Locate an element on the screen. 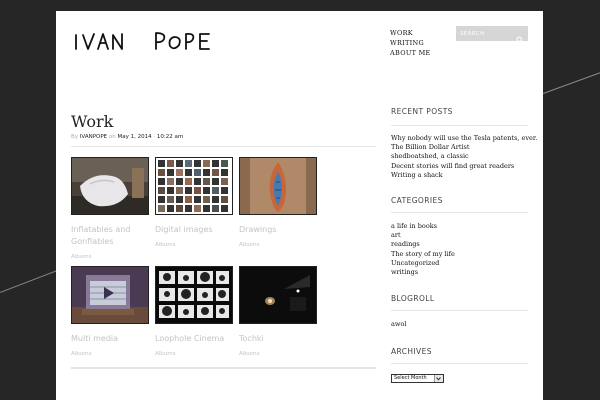 The image size is (600, 400). gallery-caption-loophole-cinema: Loophole Cinema is located at coordinates (195, 339).